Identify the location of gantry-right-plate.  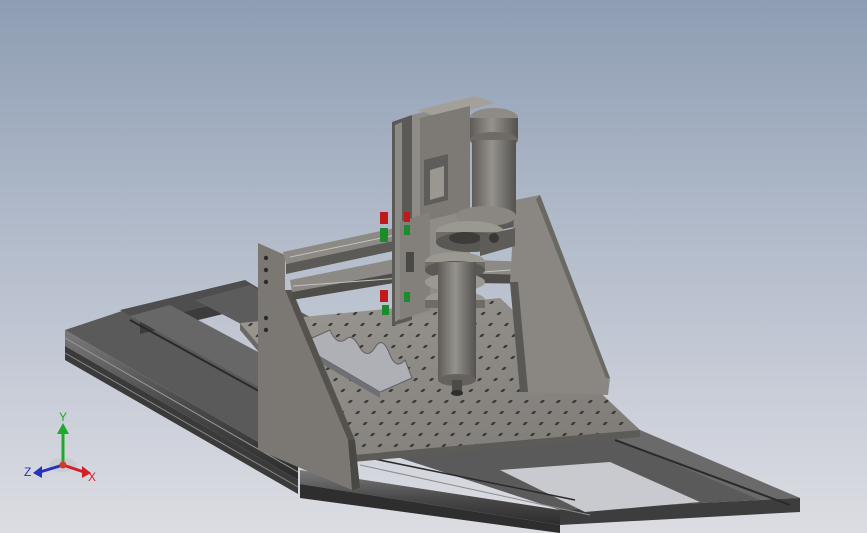
(560, 295).